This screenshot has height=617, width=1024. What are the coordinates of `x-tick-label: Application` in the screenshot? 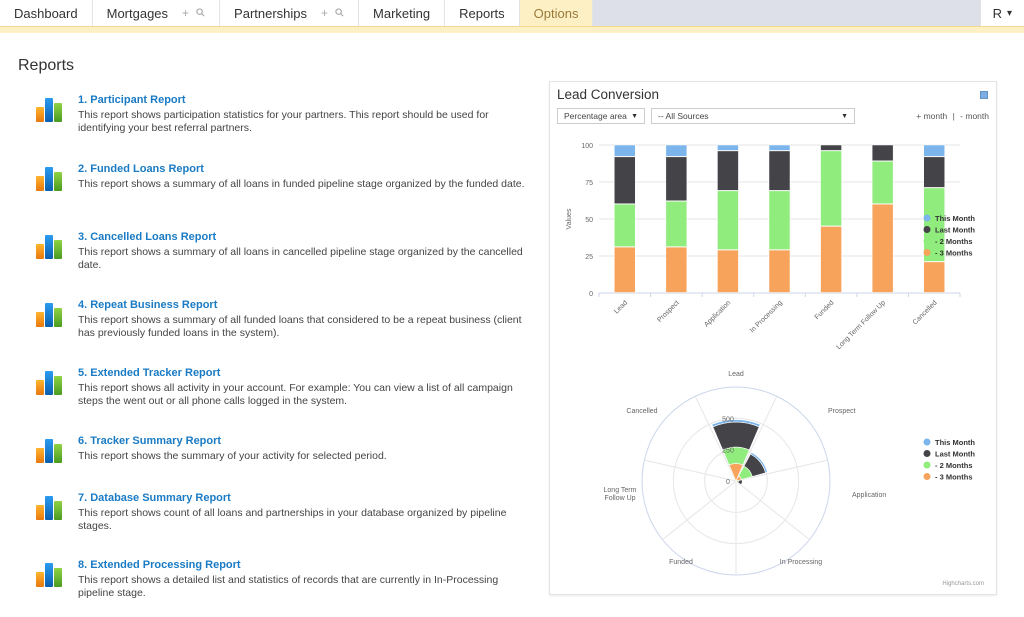 It's located at (717, 313).